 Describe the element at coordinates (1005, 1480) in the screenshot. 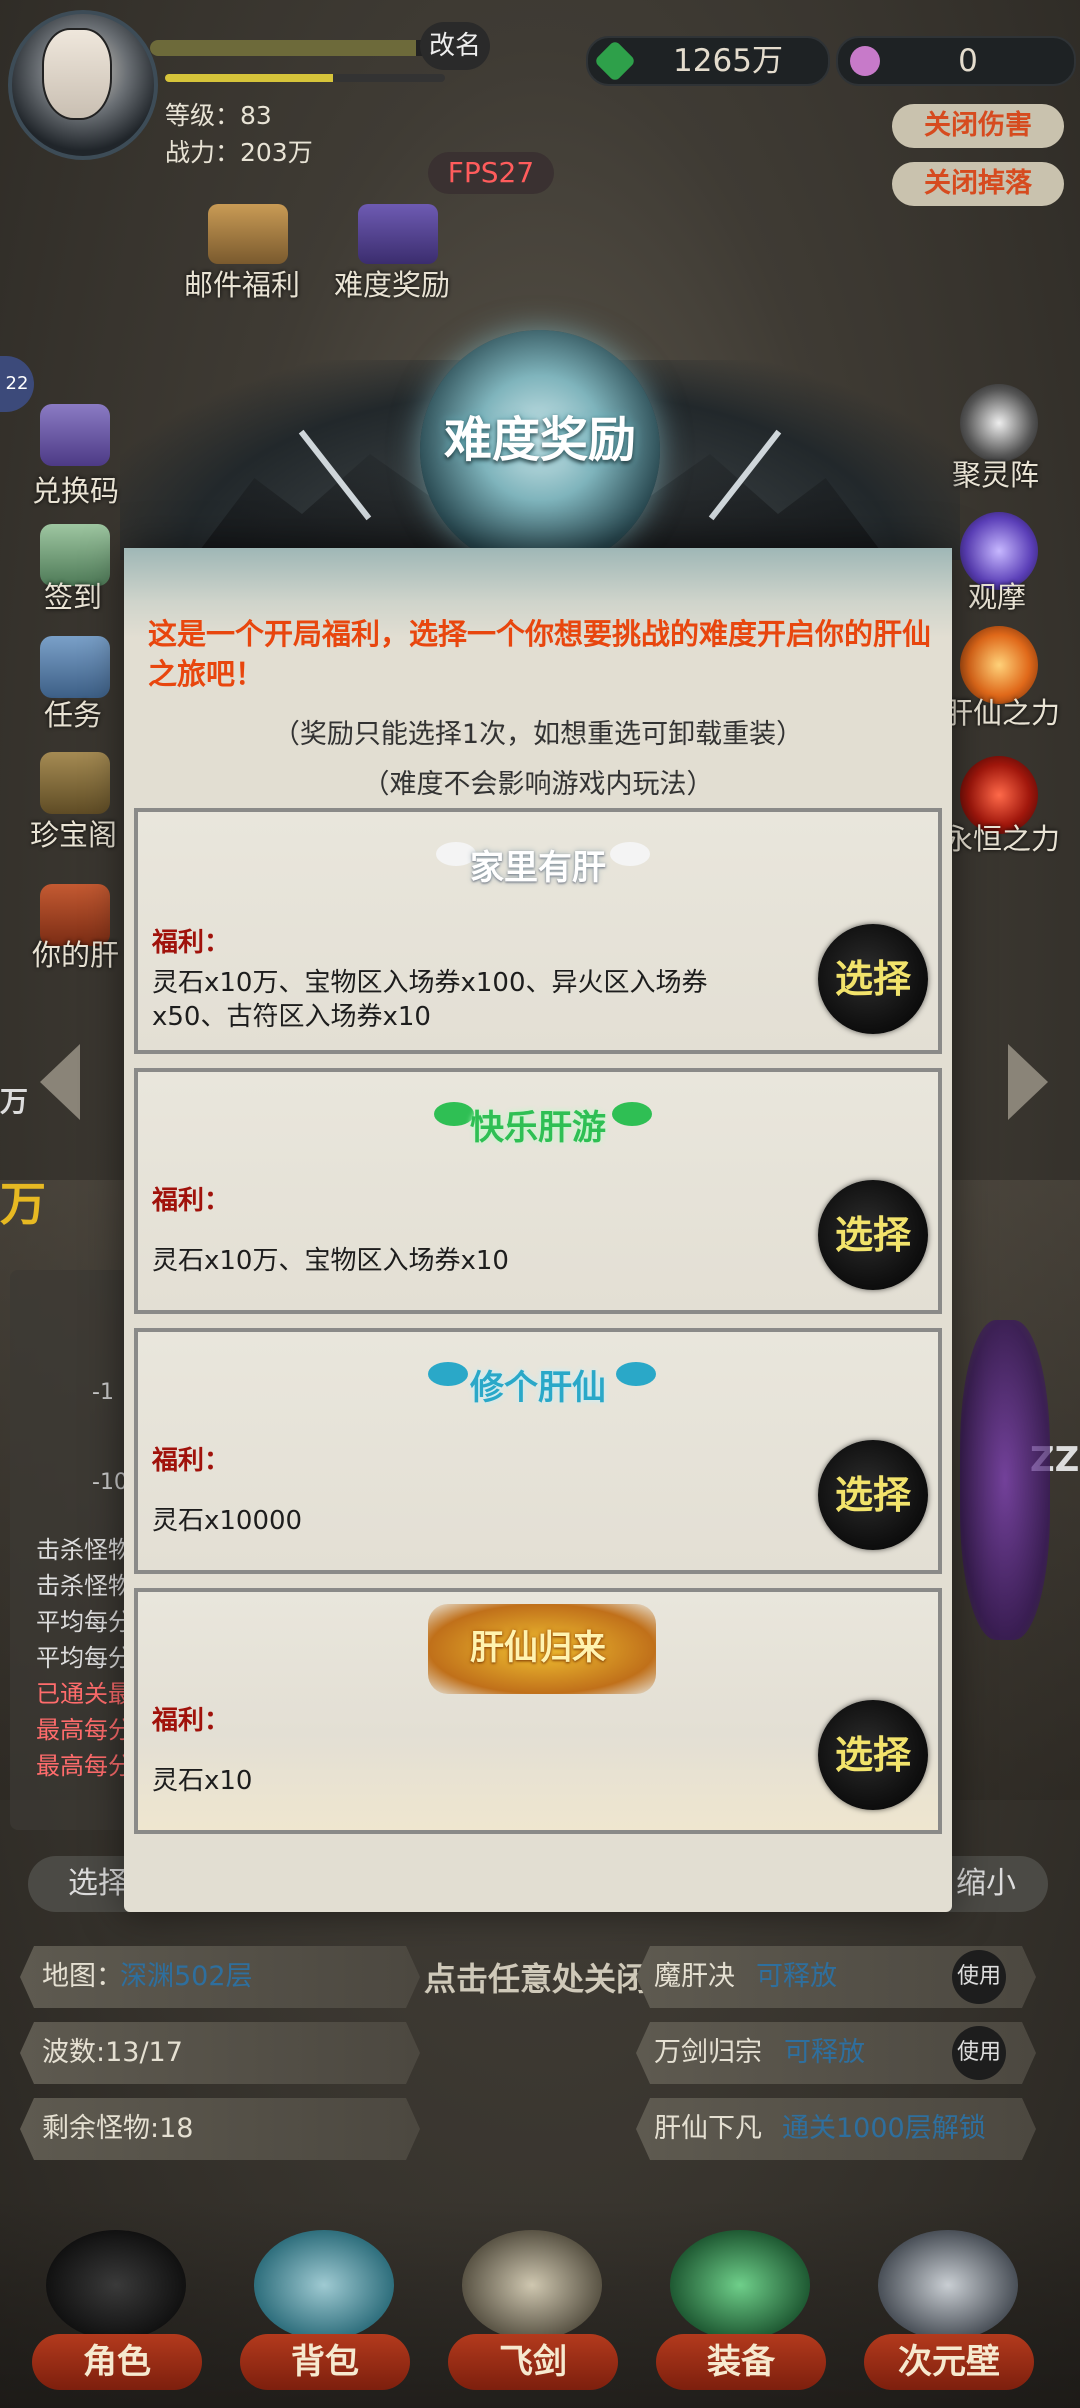

I see `bg-monster` at that location.